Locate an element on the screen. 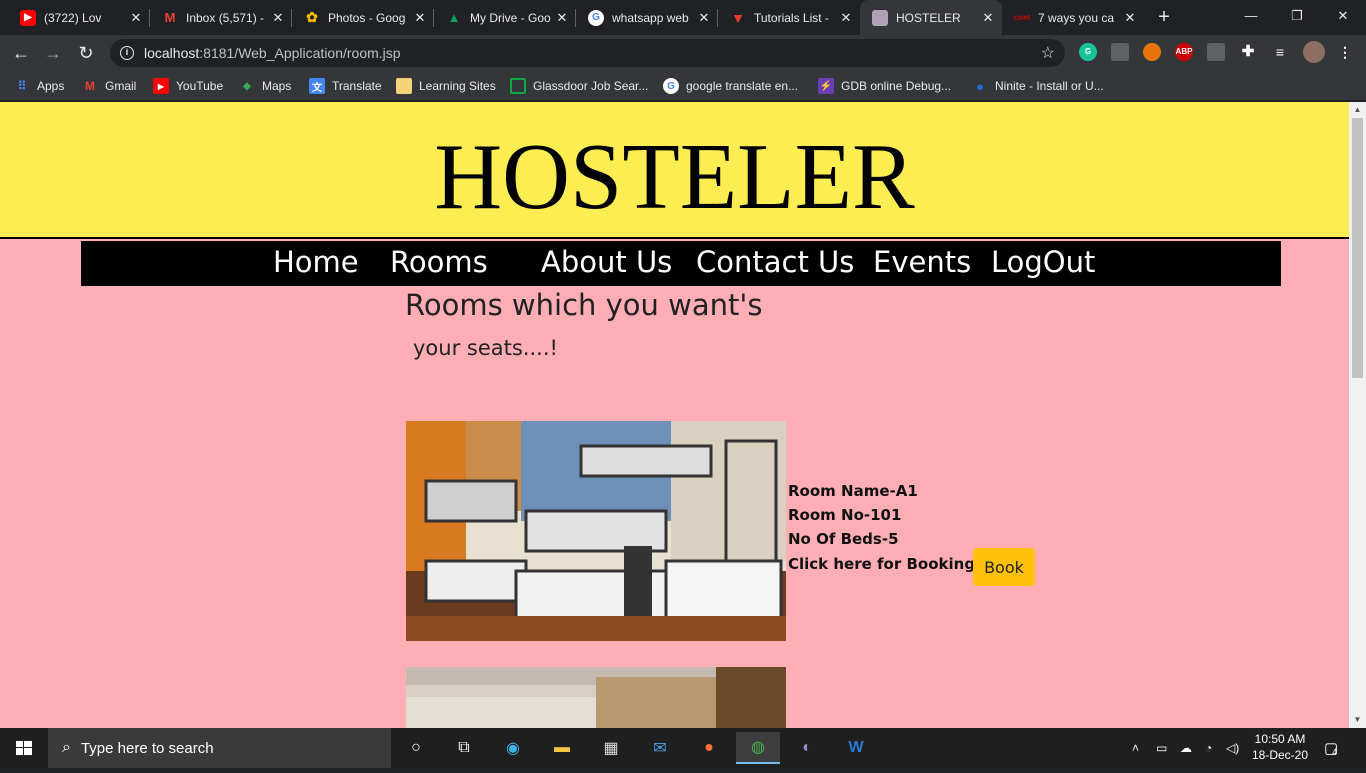 The image size is (1366, 773). eclipse-icon: ◐ is located at coordinates (807, 748).